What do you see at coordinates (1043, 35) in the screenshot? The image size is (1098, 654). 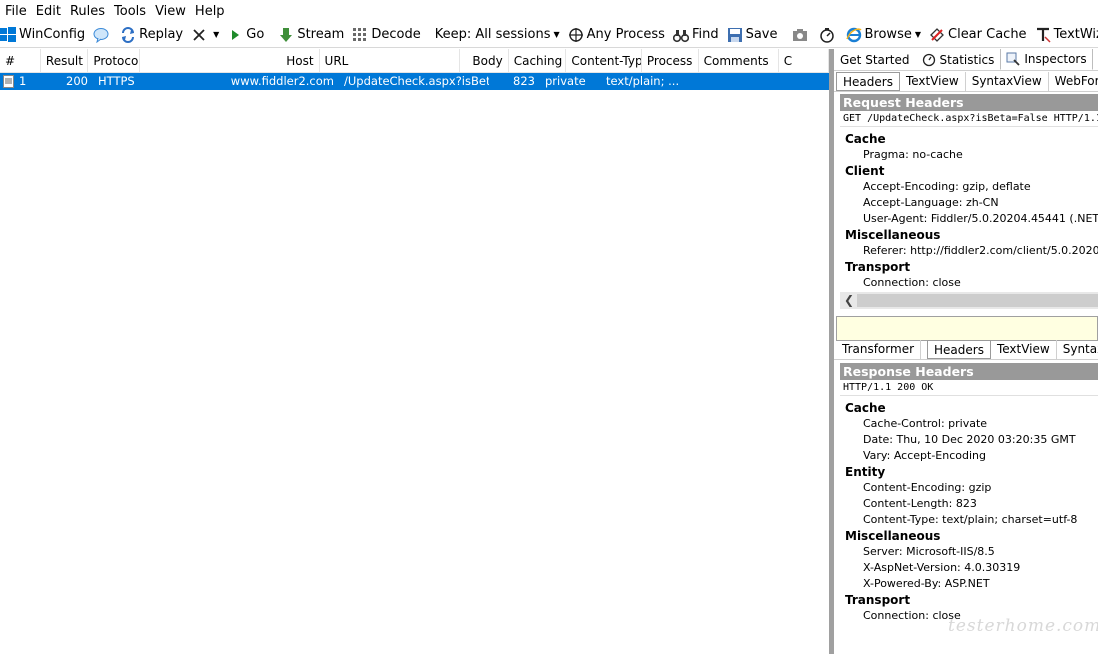 I see `textwizard-icon` at bounding box center [1043, 35].